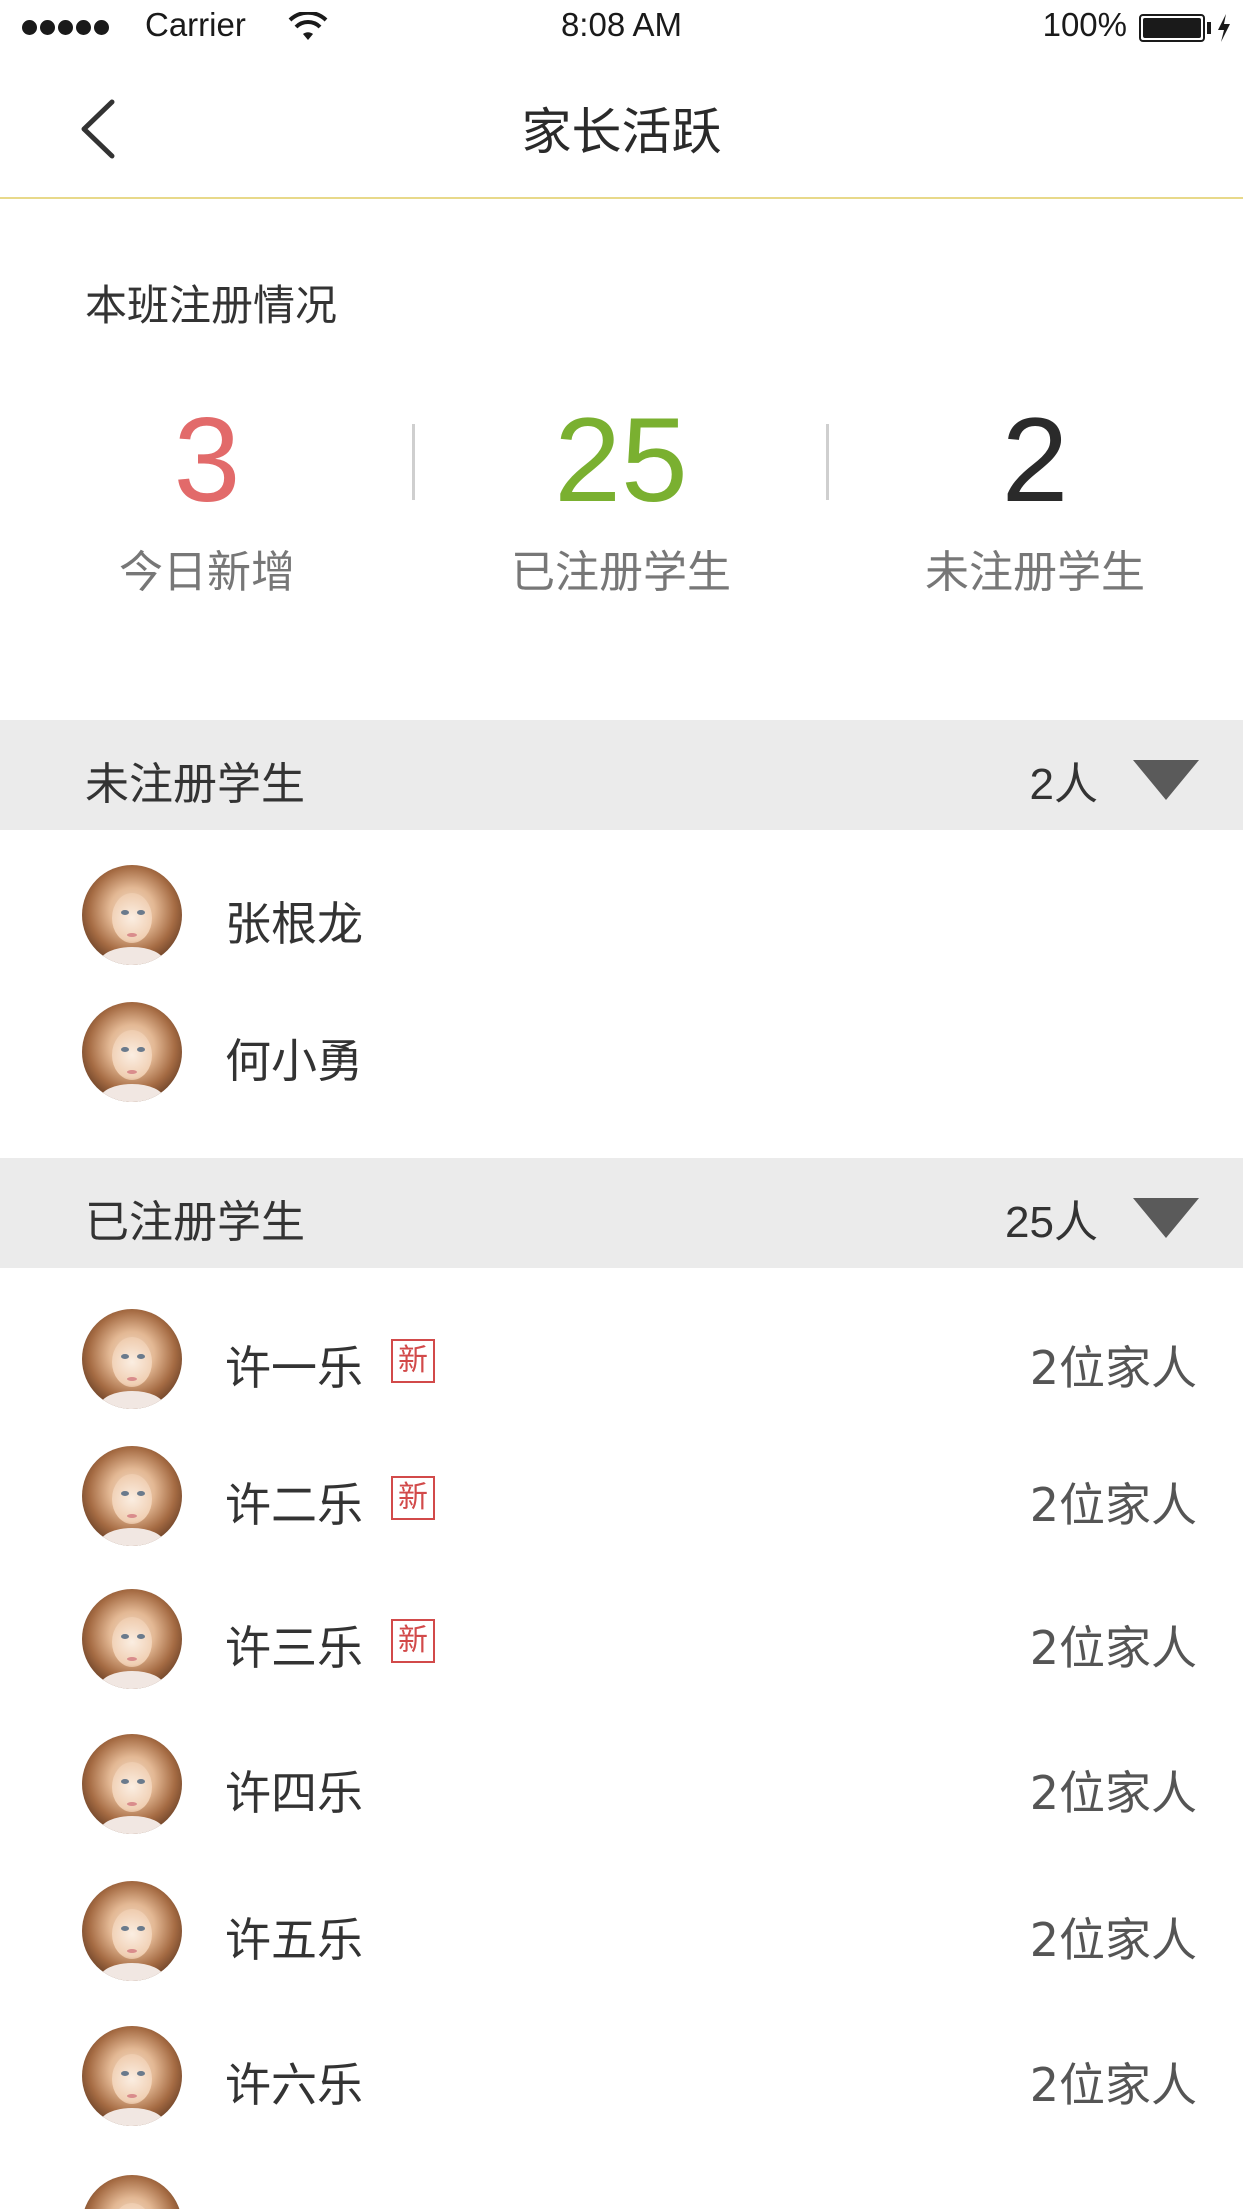 The height and width of the screenshot is (2209, 1243). What do you see at coordinates (207, 460) in the screenshot?
I see `stat-value: 3` at bounding box center [207, 460].